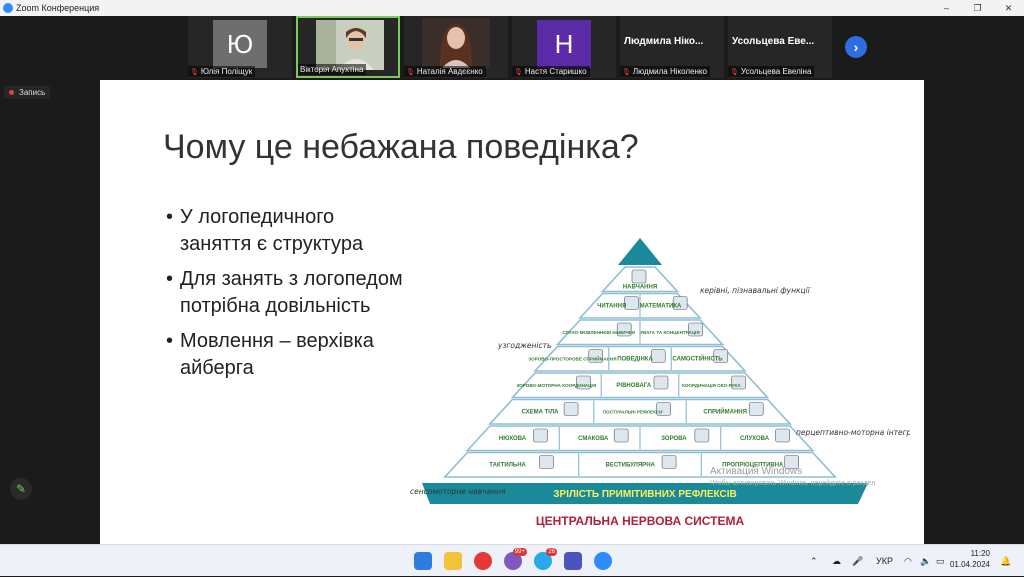  I want to click on record-dot-icon, so click(11, 92).